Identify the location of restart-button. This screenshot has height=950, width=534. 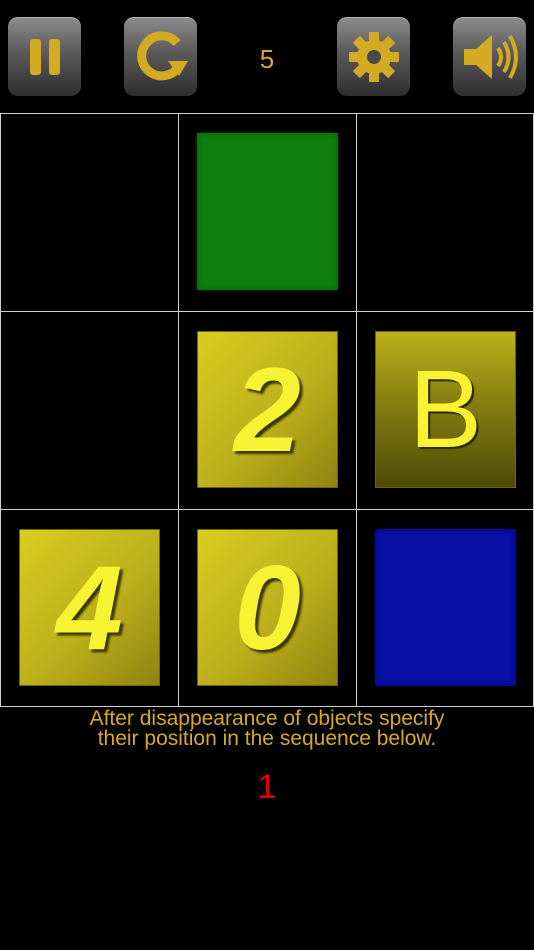
(160, 56).